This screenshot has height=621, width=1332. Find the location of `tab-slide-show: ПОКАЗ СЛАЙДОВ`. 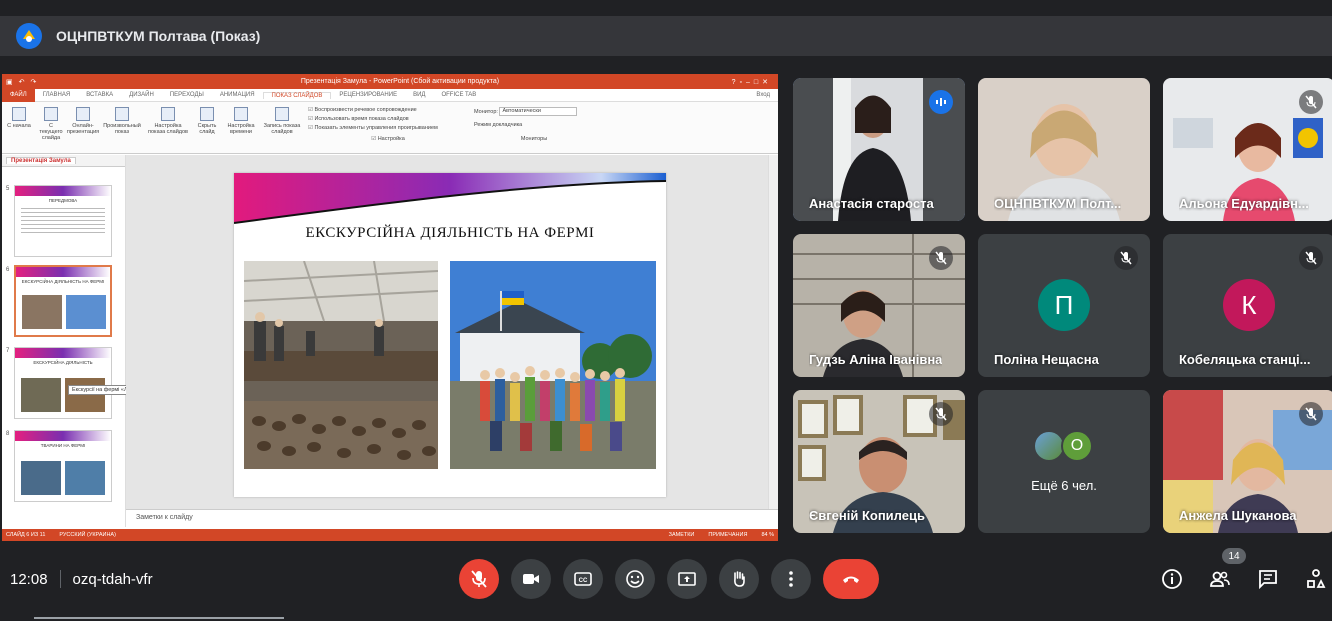

tab-slide-show: ПОКАЗ СЛАЙДОВ is located at coordinates (297, 95).